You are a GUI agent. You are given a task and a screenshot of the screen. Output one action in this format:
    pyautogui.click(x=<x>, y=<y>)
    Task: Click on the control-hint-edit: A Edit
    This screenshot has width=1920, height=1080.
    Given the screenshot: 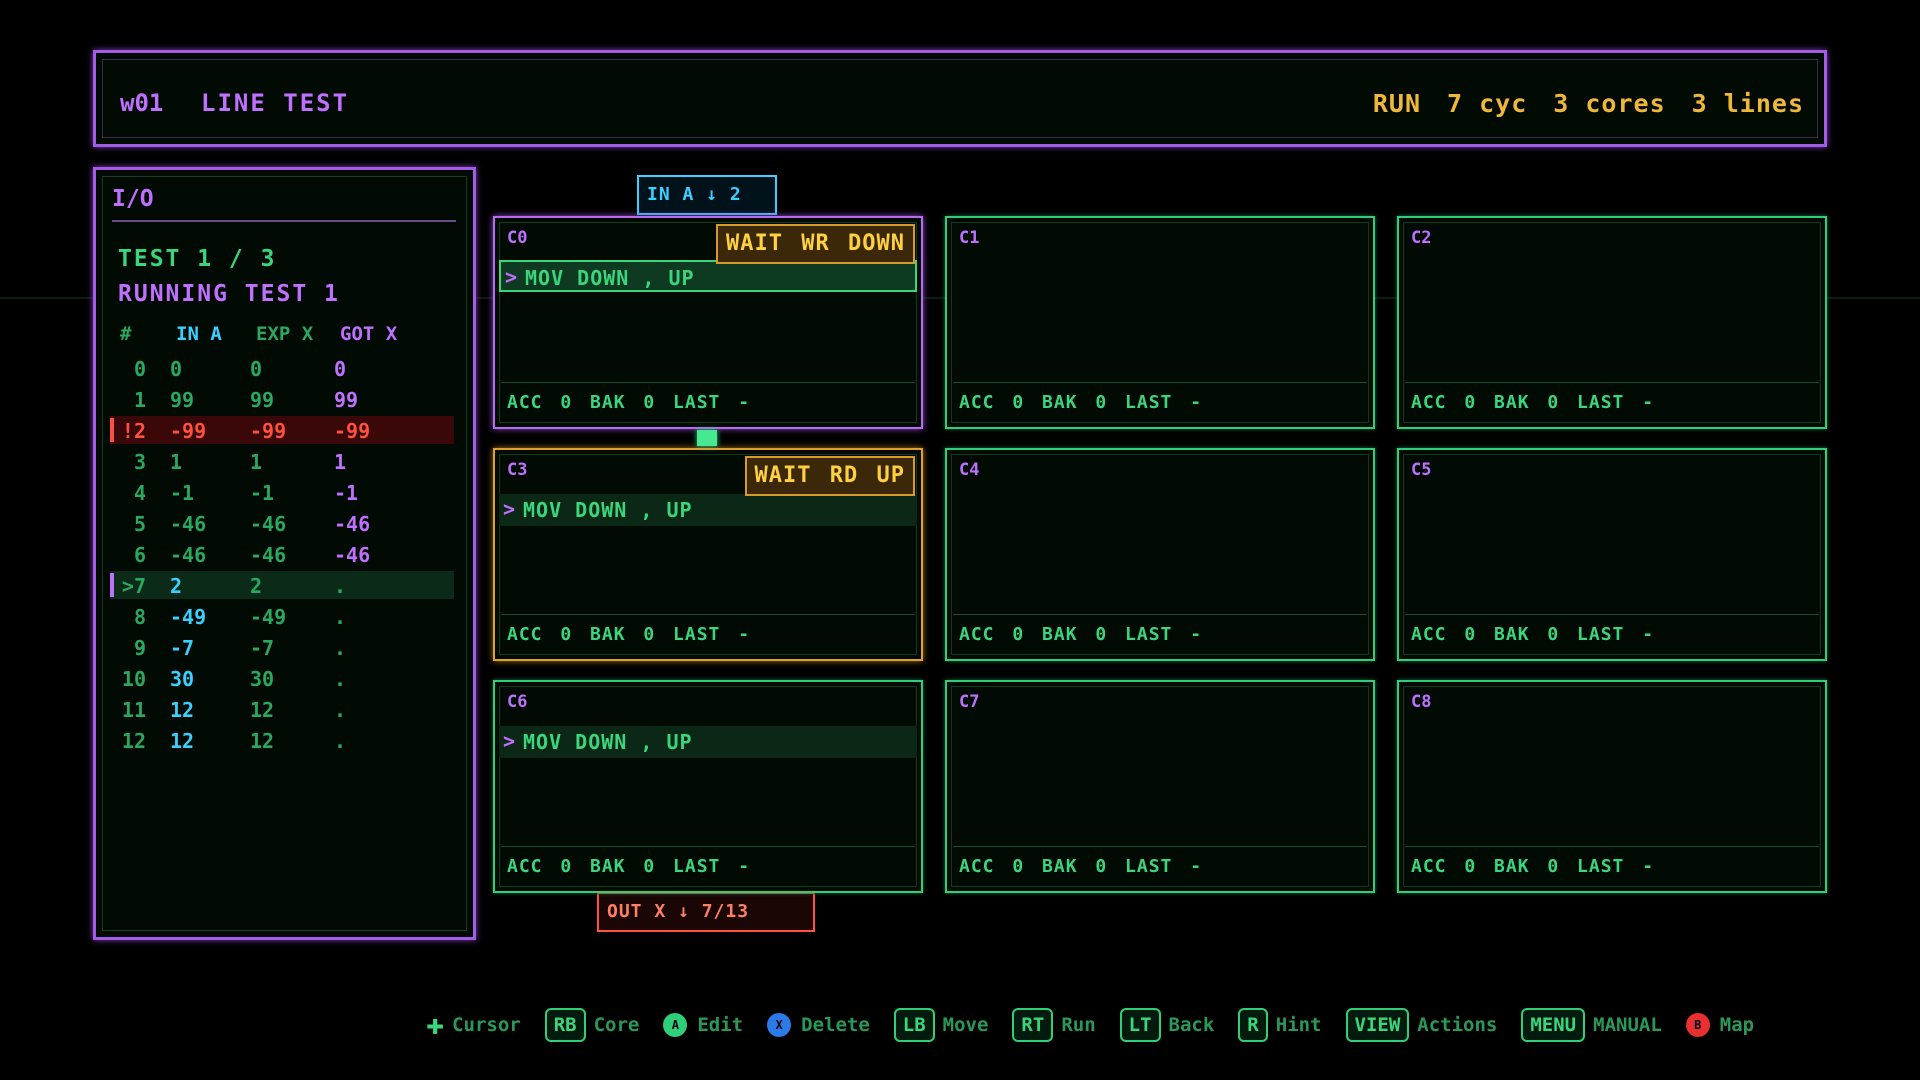 What is the action you would take?
    pyautogui.click(x=703, y=1025)
    